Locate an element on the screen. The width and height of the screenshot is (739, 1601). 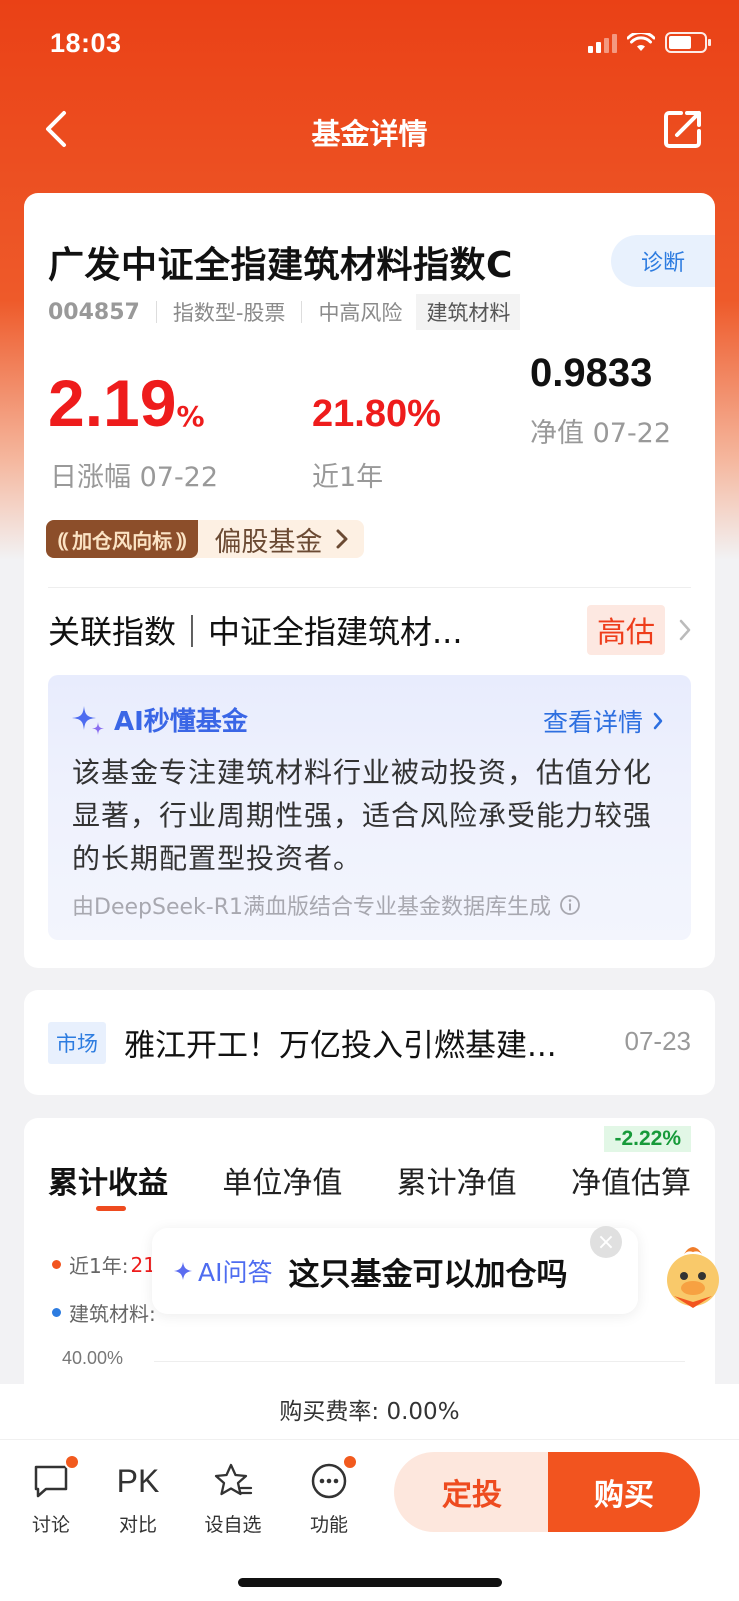
compare-button: PK 对比 is located at coordinates (138, 1496).